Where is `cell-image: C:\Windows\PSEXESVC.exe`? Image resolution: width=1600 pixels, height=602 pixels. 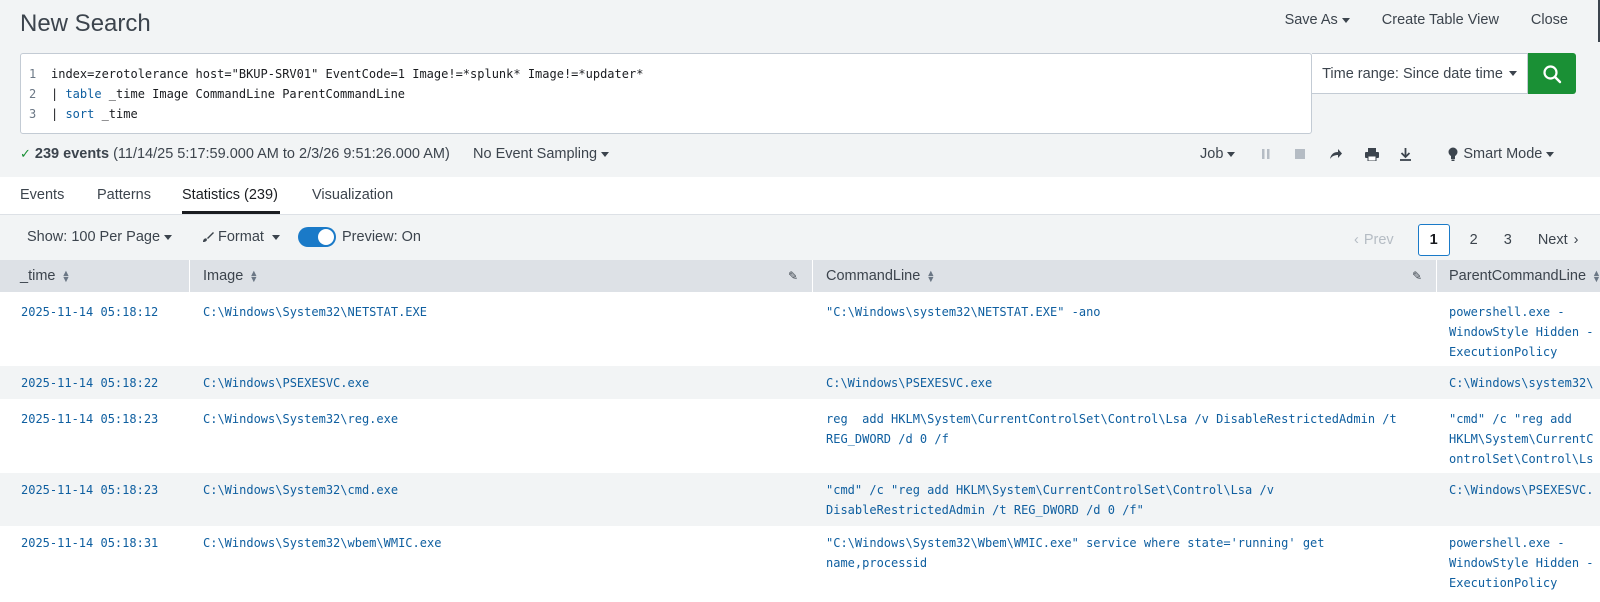 cell-image: C:\Windows\PSEXESVC.exe is located at coordinates (503, 383).